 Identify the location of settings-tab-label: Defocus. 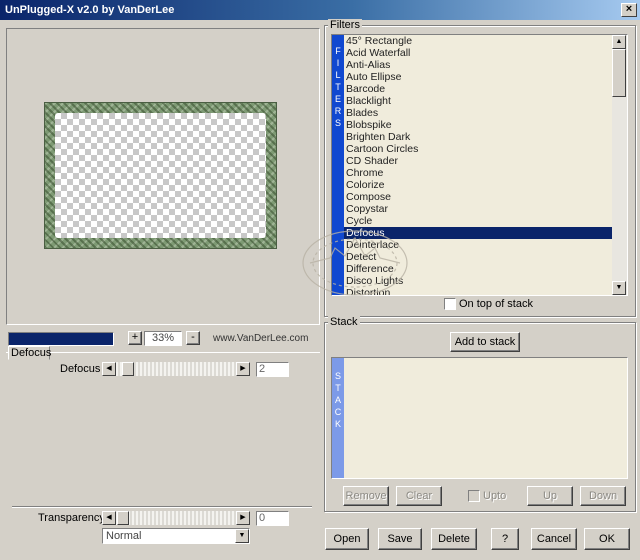
(31, 353).